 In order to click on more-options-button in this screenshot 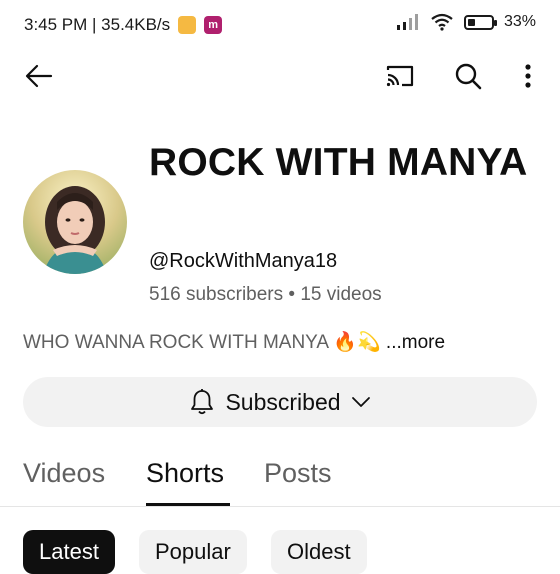, I will do `click(528, 76)`.